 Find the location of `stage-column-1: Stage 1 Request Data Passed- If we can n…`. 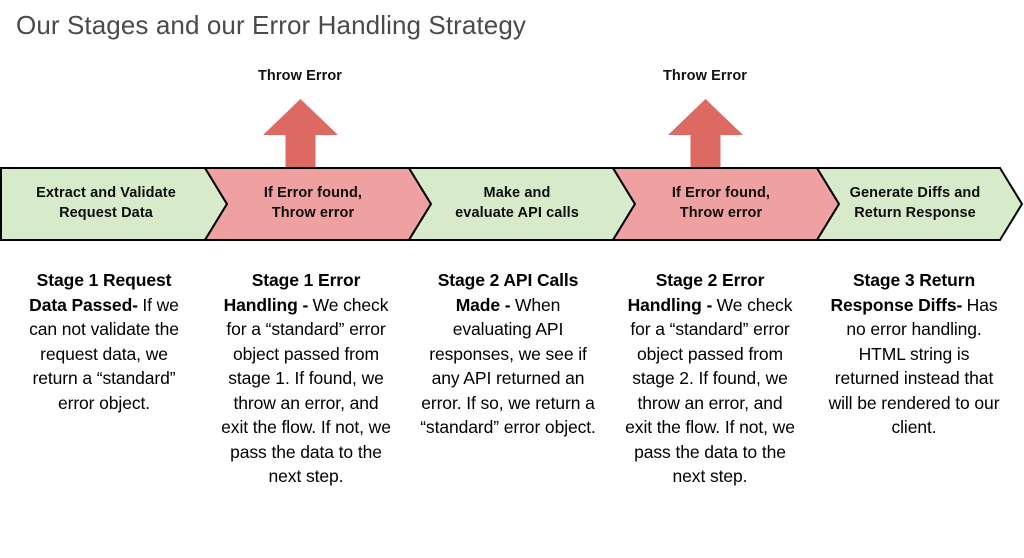

stage-column-1: Stage 1 Request Data Passed- If we can n… is located at coordinates (104, 341).